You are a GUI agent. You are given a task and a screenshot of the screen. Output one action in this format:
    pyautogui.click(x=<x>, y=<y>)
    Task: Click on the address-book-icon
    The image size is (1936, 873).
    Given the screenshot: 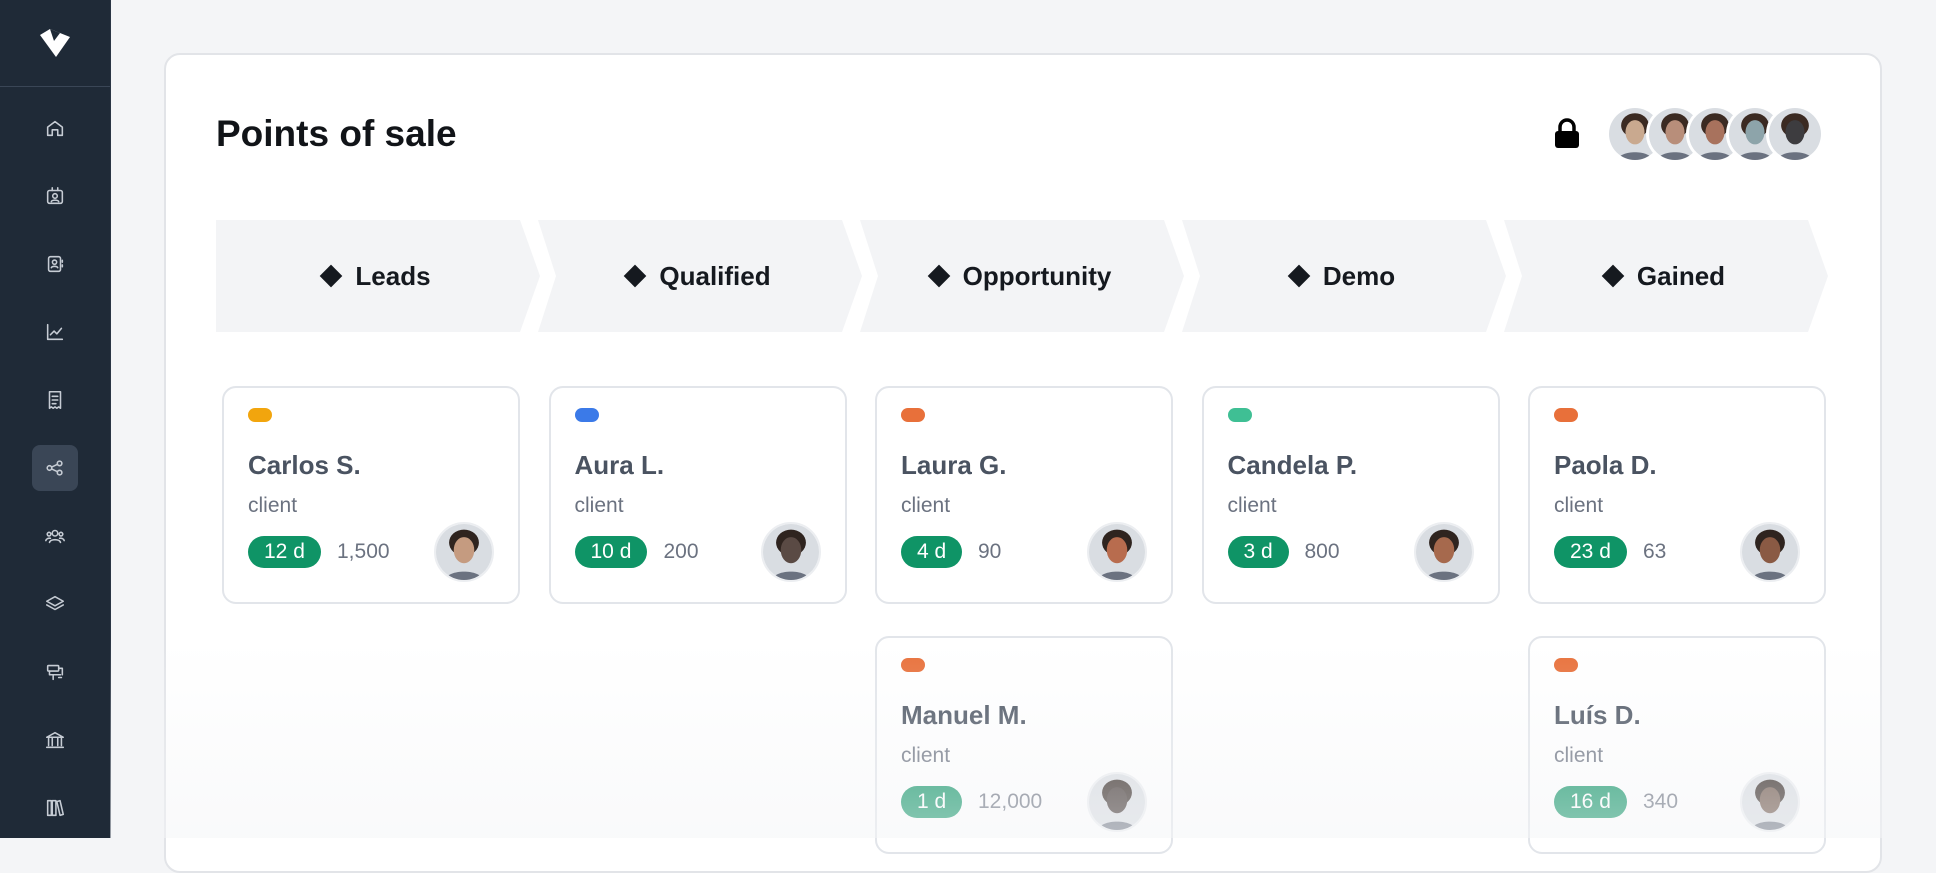 What is the action you would take?
    pyautogui.click(x=55, y=264)
    